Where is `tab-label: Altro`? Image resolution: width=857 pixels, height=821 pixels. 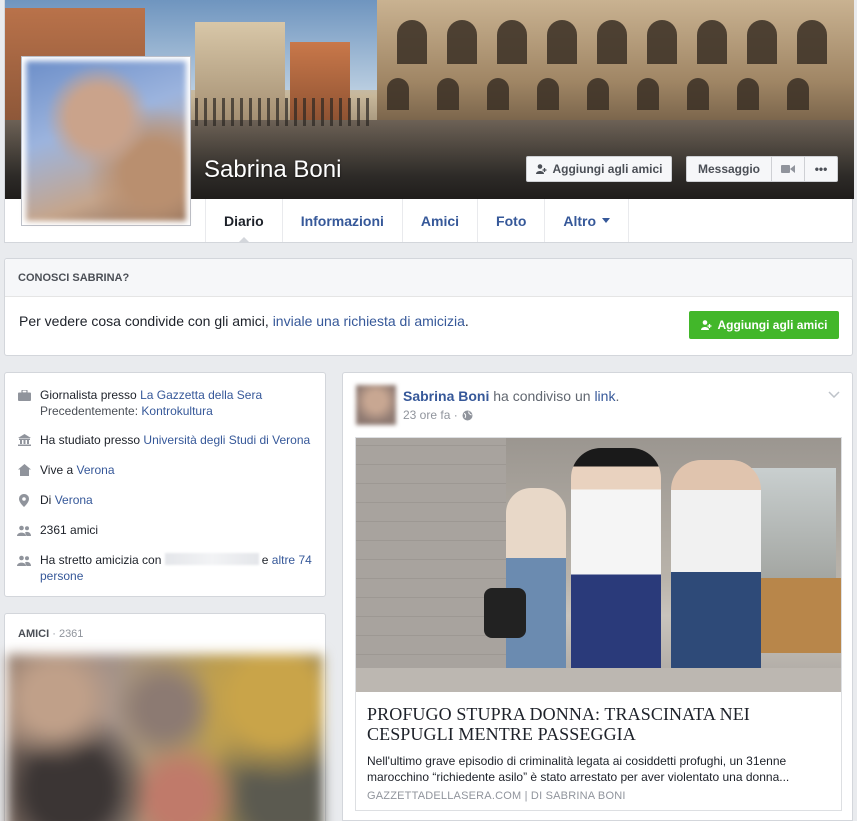
tab-label: Altro is located at coordinates (580, 220).